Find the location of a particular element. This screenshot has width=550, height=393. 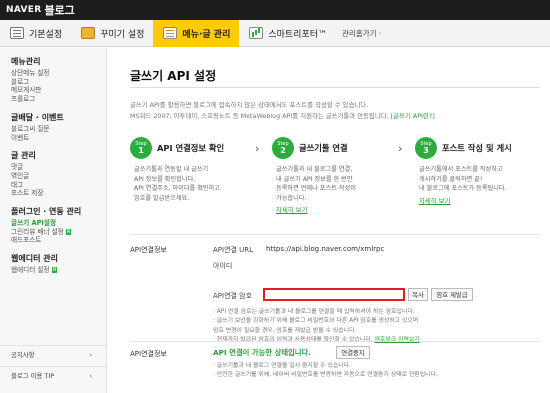

tab-menu-post-management: 메뉴·글 관리 is located at coordinates (196, 33).